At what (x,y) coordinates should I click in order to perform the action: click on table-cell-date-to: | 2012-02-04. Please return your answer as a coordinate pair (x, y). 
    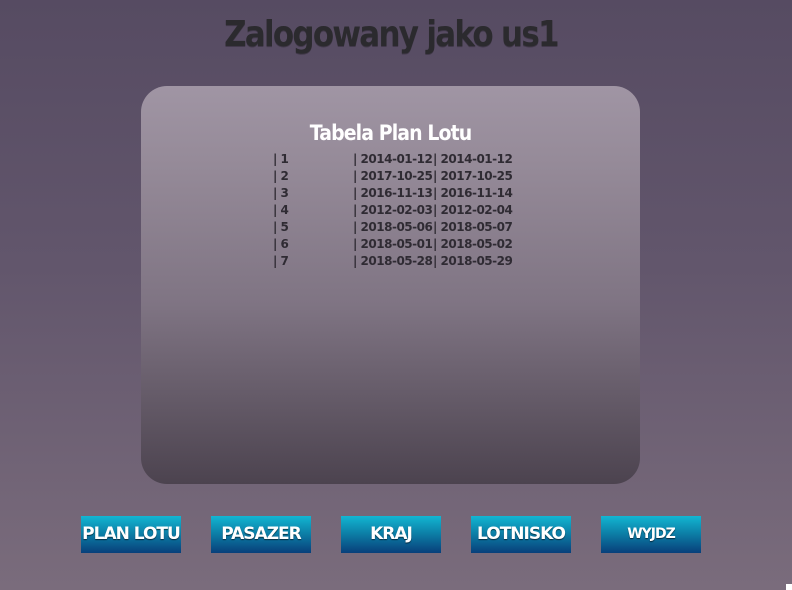
    Looking at the image, I should click on (473, 210).